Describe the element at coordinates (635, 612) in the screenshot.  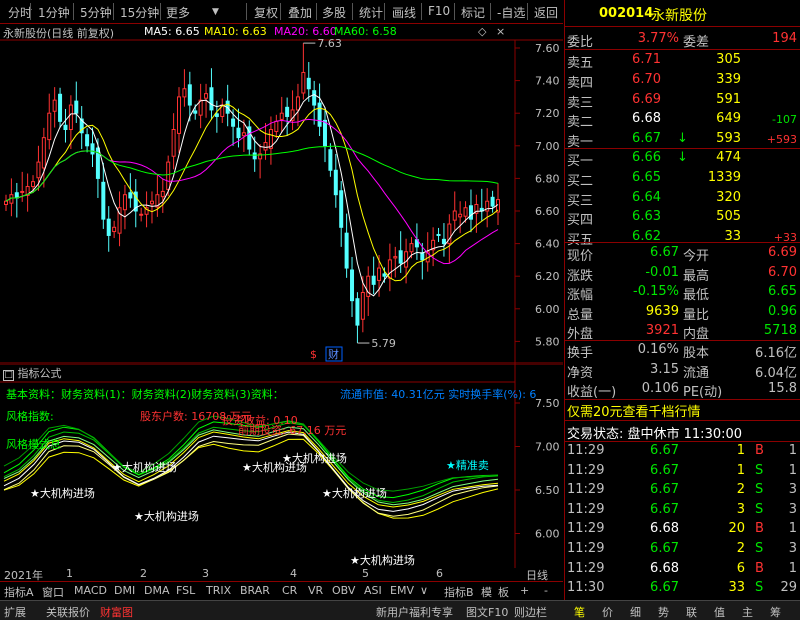
I see `side-tab-2: 细` at that location.